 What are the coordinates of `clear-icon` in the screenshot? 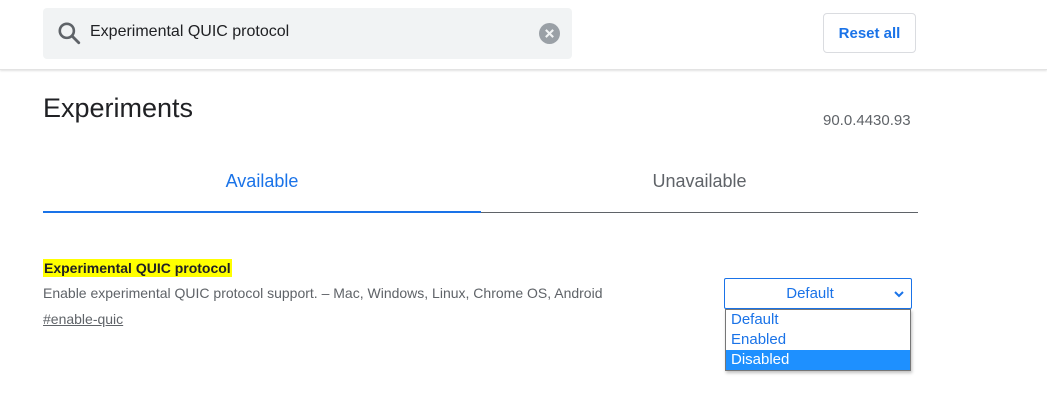 It's located at (549, 33).